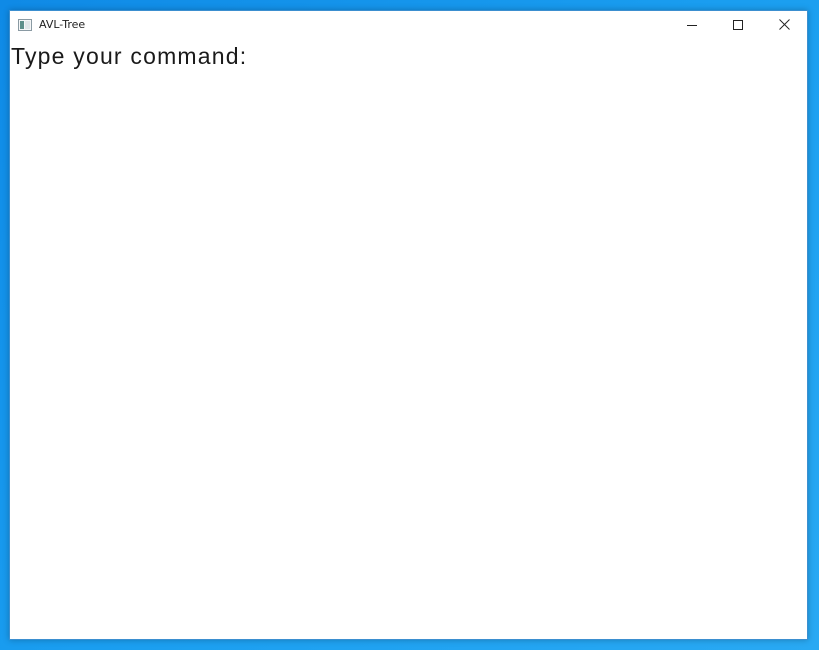 Image resolution: width=819 pixels, height=650 pixels. What do you see at coordinates (408, 25) in the screenshot?
I see `title-bar: AVL-Tree` at bounding box center [408, 25].